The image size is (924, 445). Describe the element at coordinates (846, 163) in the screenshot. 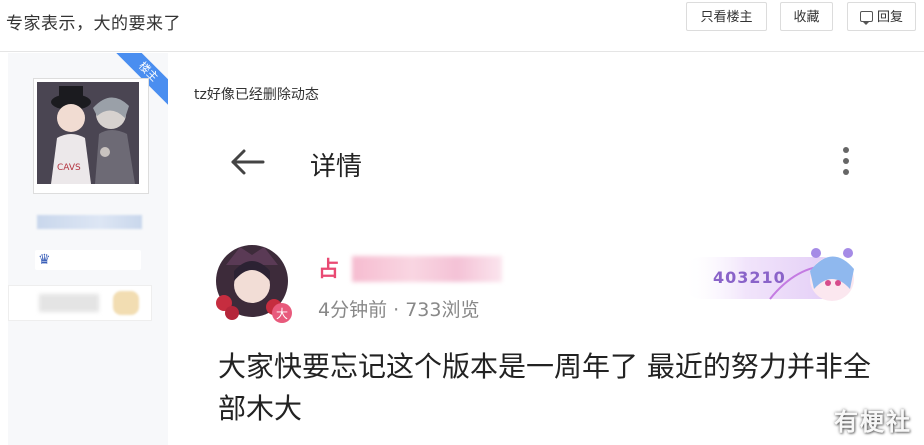

I see `more-vertical-icon` at that location.